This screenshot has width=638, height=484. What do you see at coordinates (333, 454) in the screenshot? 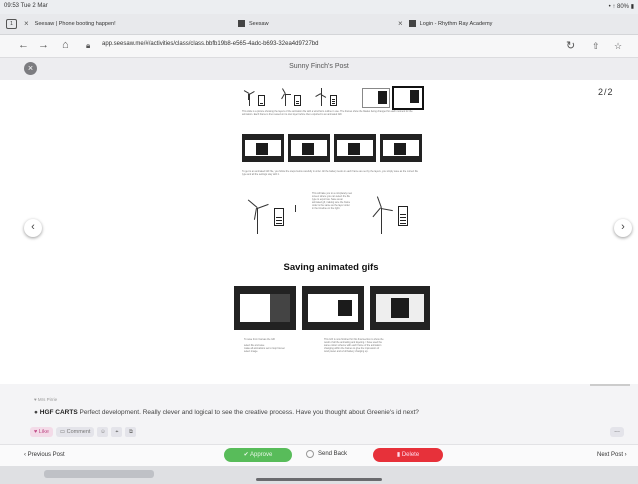
I see `send-back-label: Send Back` at bounding box center [333, 454].